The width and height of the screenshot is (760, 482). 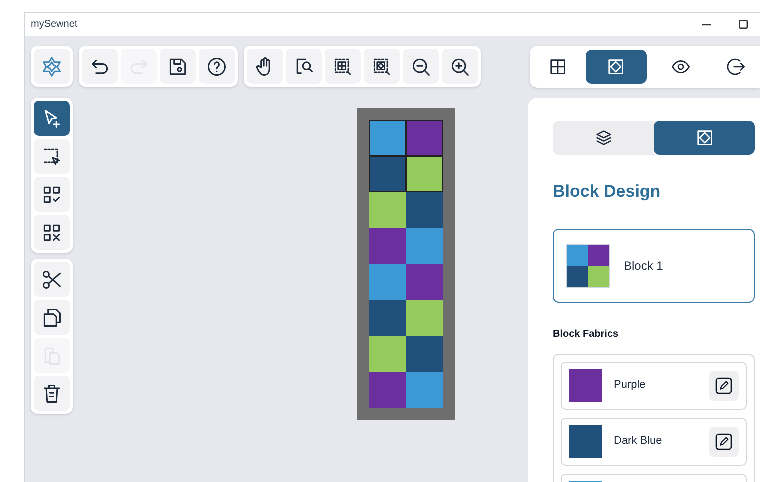 I want to click on layers-icon, so click(x=604, y=138).